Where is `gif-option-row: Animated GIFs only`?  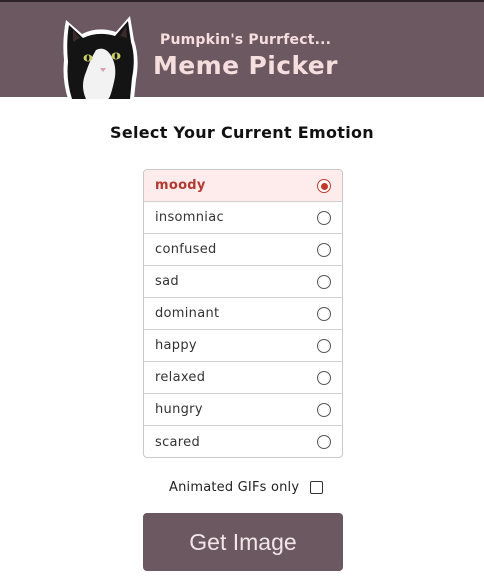
gif-option-row: Animated GIFs only is located at coordinates (246, 487).